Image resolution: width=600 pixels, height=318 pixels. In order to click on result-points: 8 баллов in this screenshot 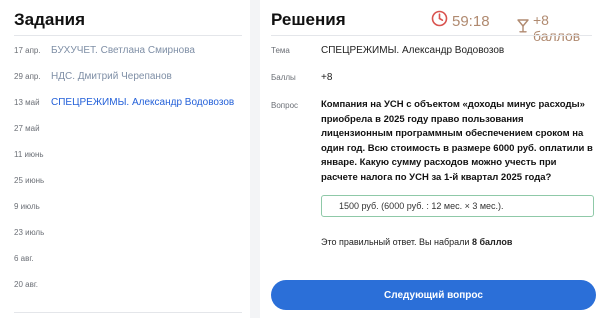, I will do `click(492, 242)`.